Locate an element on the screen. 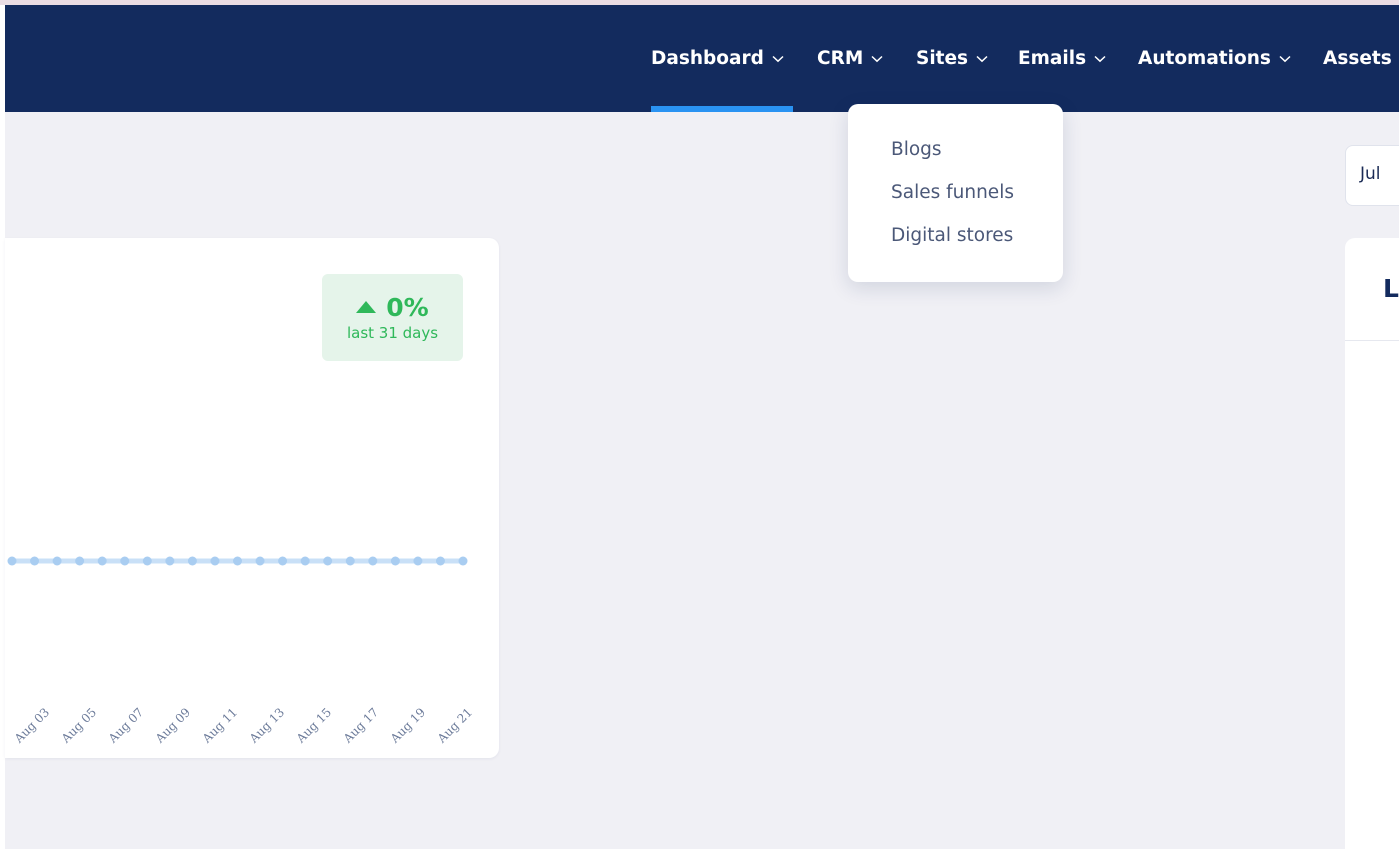 The image size is (1399, 849). x-tick-label: Aug 13 is located at coordinates (266, 725).